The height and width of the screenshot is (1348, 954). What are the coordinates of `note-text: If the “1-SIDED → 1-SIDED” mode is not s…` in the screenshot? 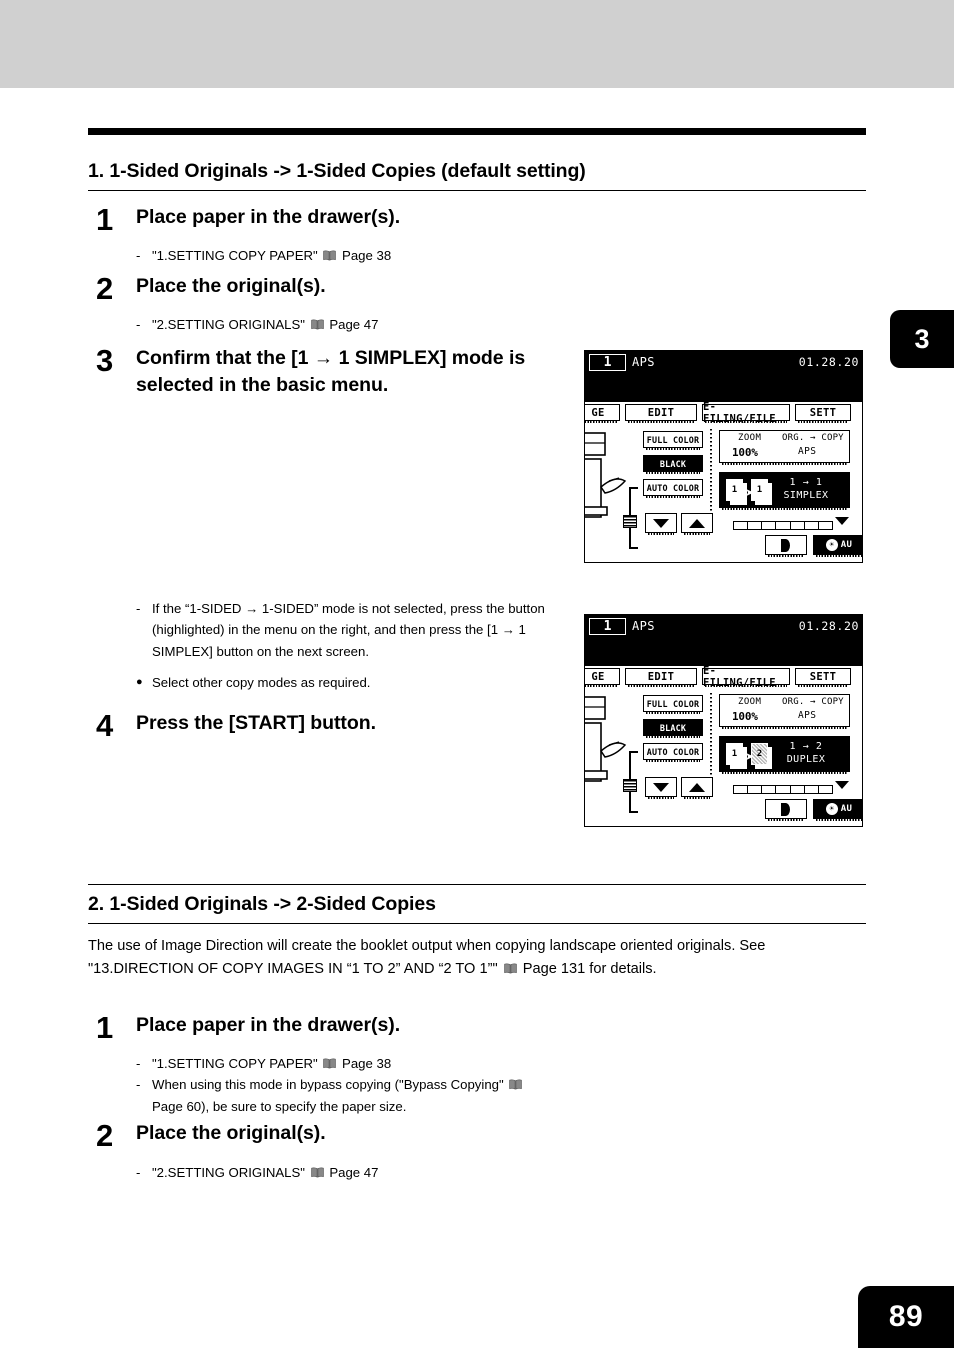 It's located at (348, 630).